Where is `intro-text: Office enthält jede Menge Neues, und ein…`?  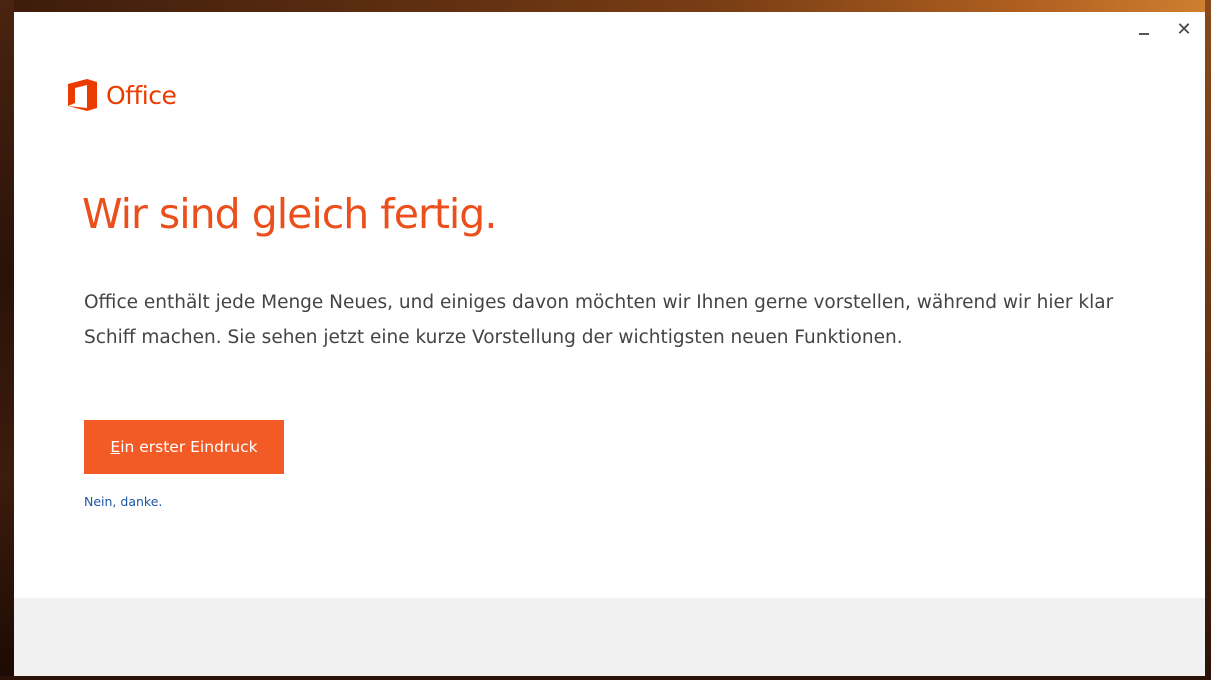 intro-text: Office enthält jede Menge Neues, und ein… is located at coordinates (599, 320).